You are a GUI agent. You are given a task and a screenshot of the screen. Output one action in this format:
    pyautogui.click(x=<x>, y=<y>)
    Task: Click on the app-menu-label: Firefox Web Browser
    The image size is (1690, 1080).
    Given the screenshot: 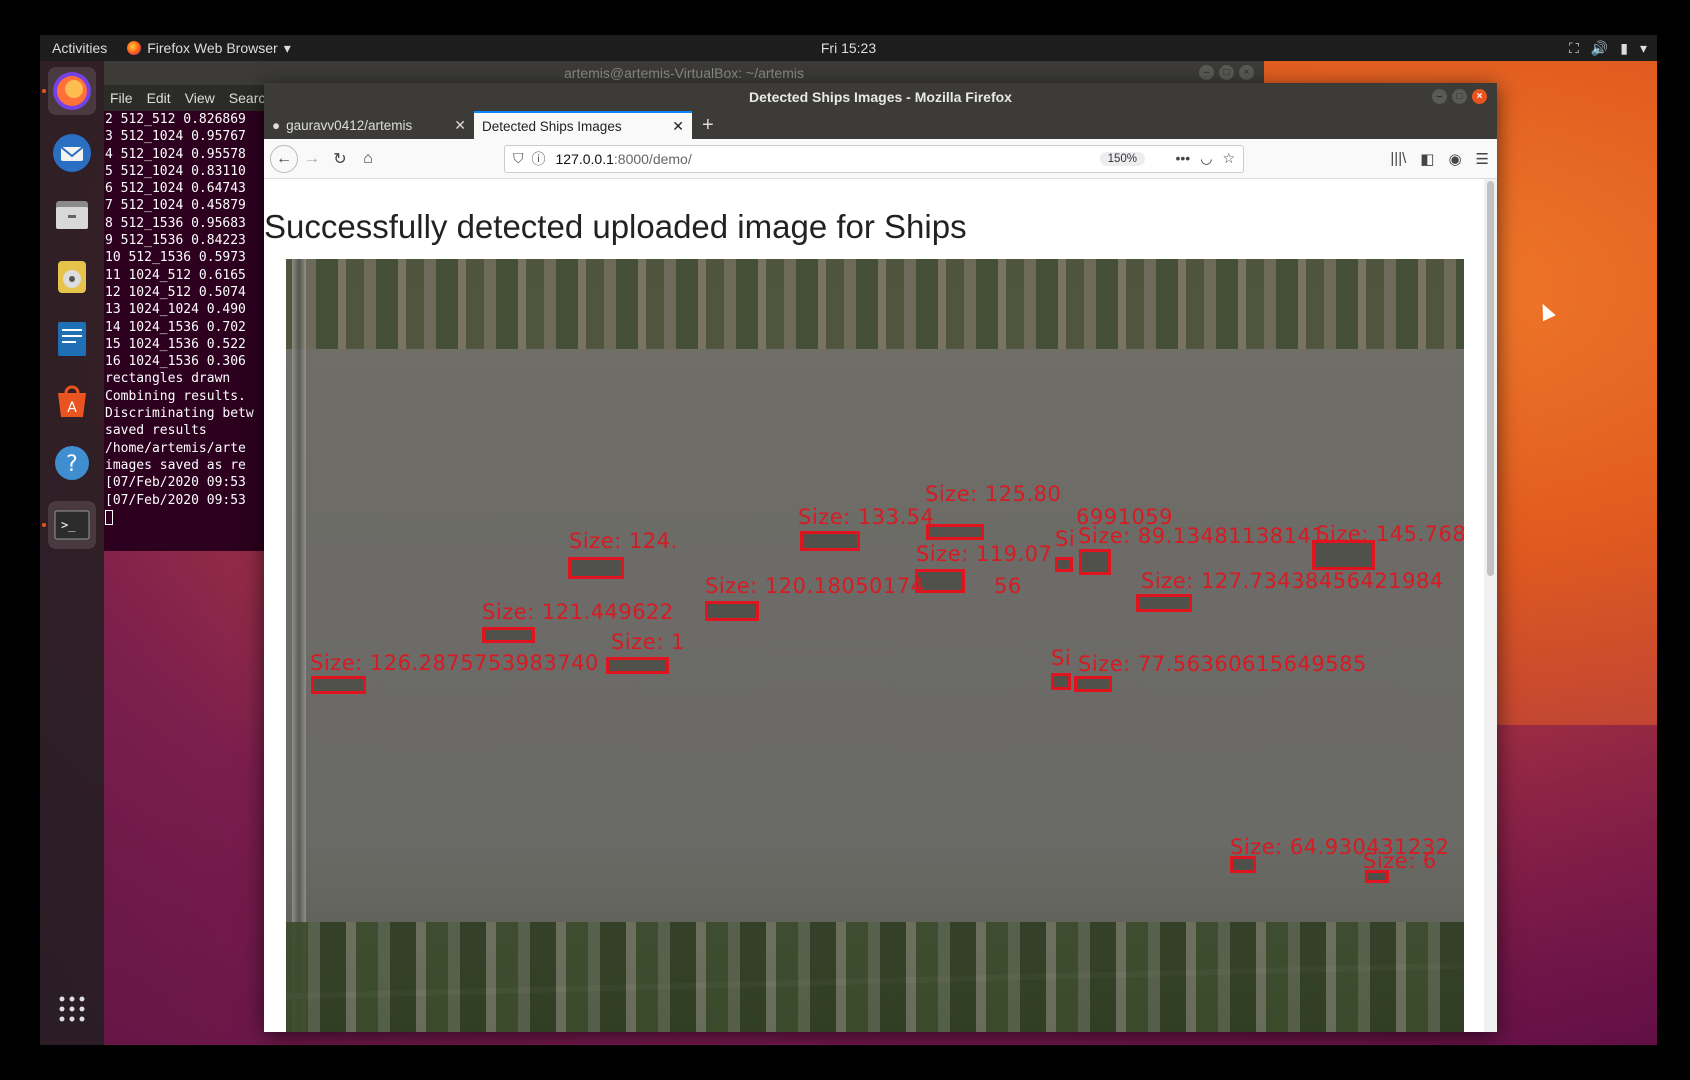 What is the action you would take?
    pyautogui.click(x=212, y=48)
    